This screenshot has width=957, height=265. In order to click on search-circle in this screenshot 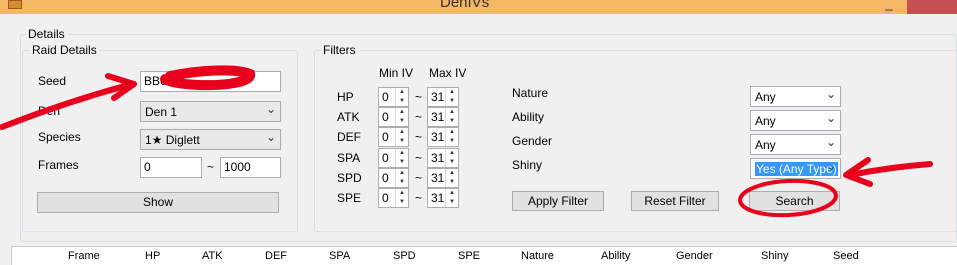, I will do `click(788, 198)`.